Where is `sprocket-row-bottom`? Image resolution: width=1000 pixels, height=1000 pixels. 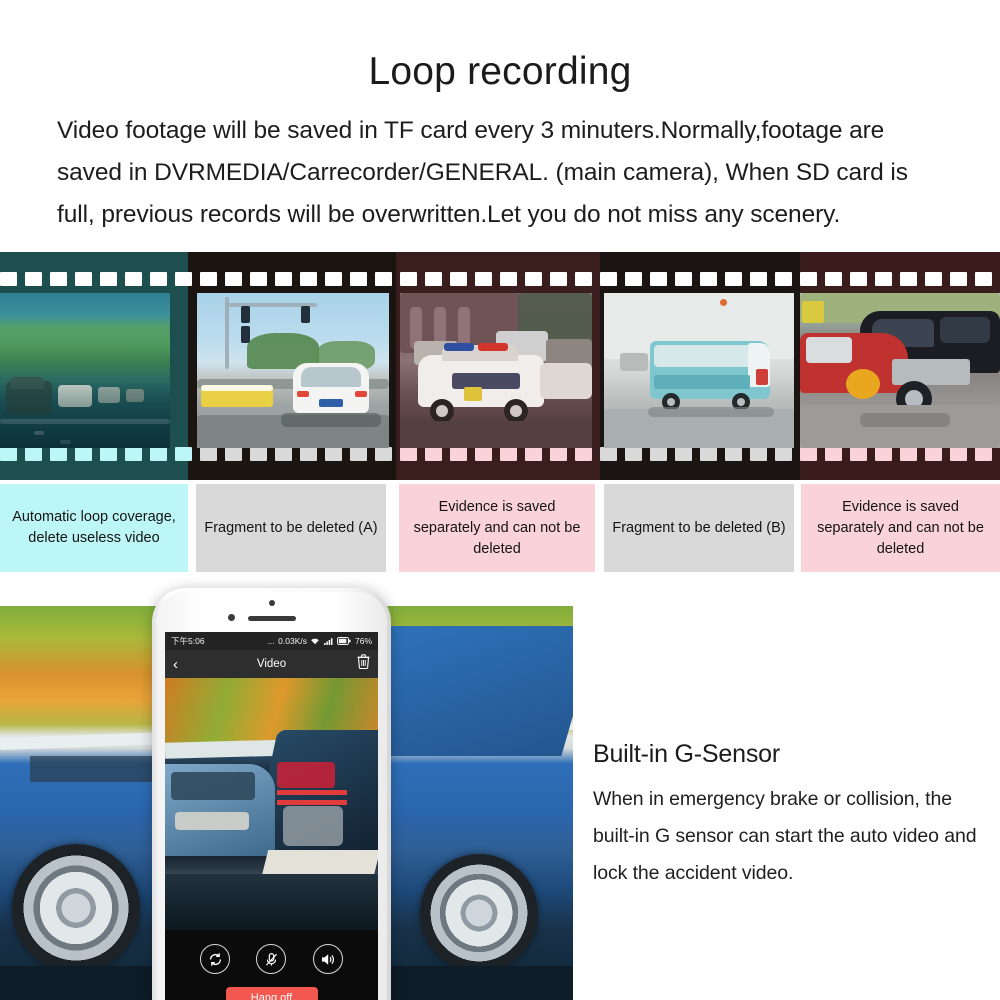
sprocket-row-bottom is located at coordinates (500, 454).